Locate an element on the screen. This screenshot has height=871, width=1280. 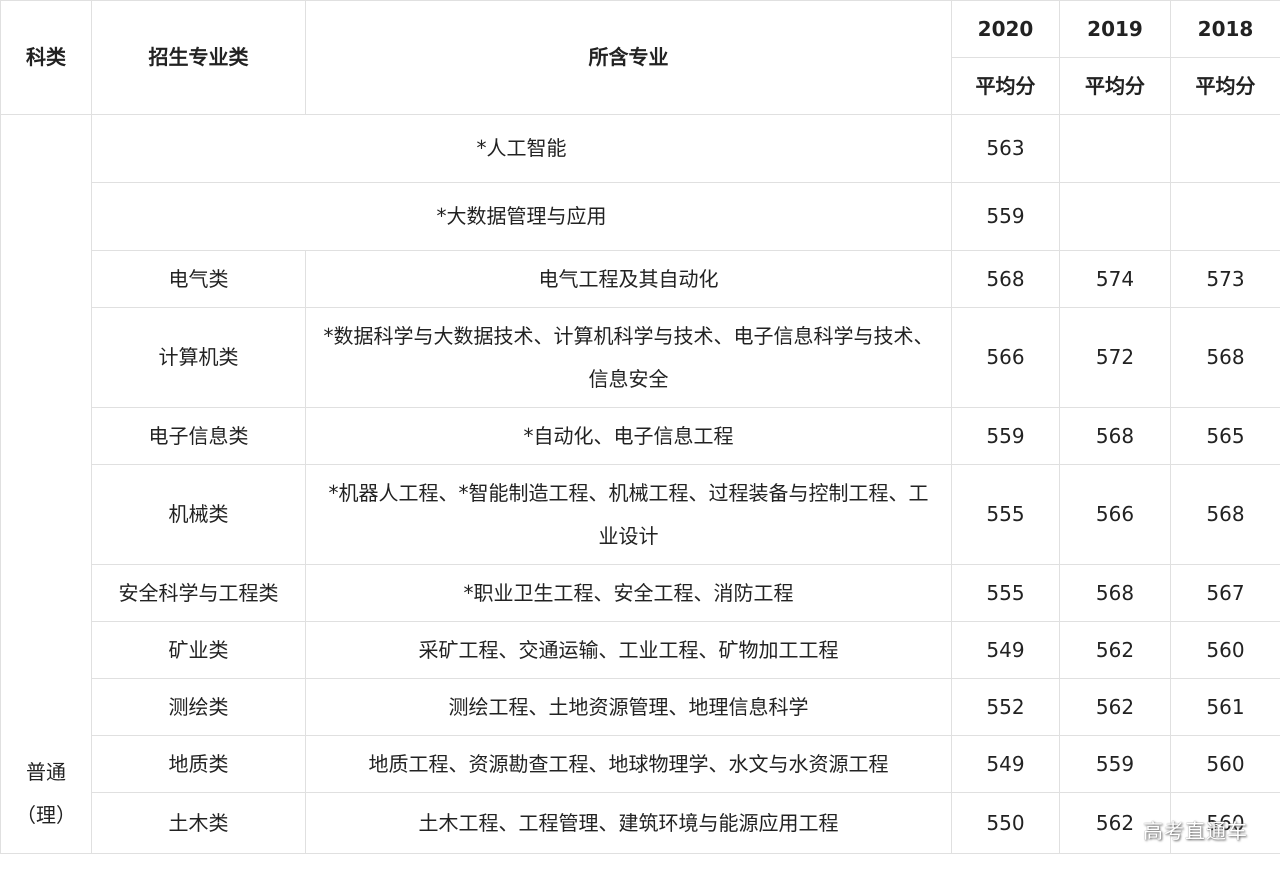
merged-major-name: *人工智能 is located at coordinates (521, 148).